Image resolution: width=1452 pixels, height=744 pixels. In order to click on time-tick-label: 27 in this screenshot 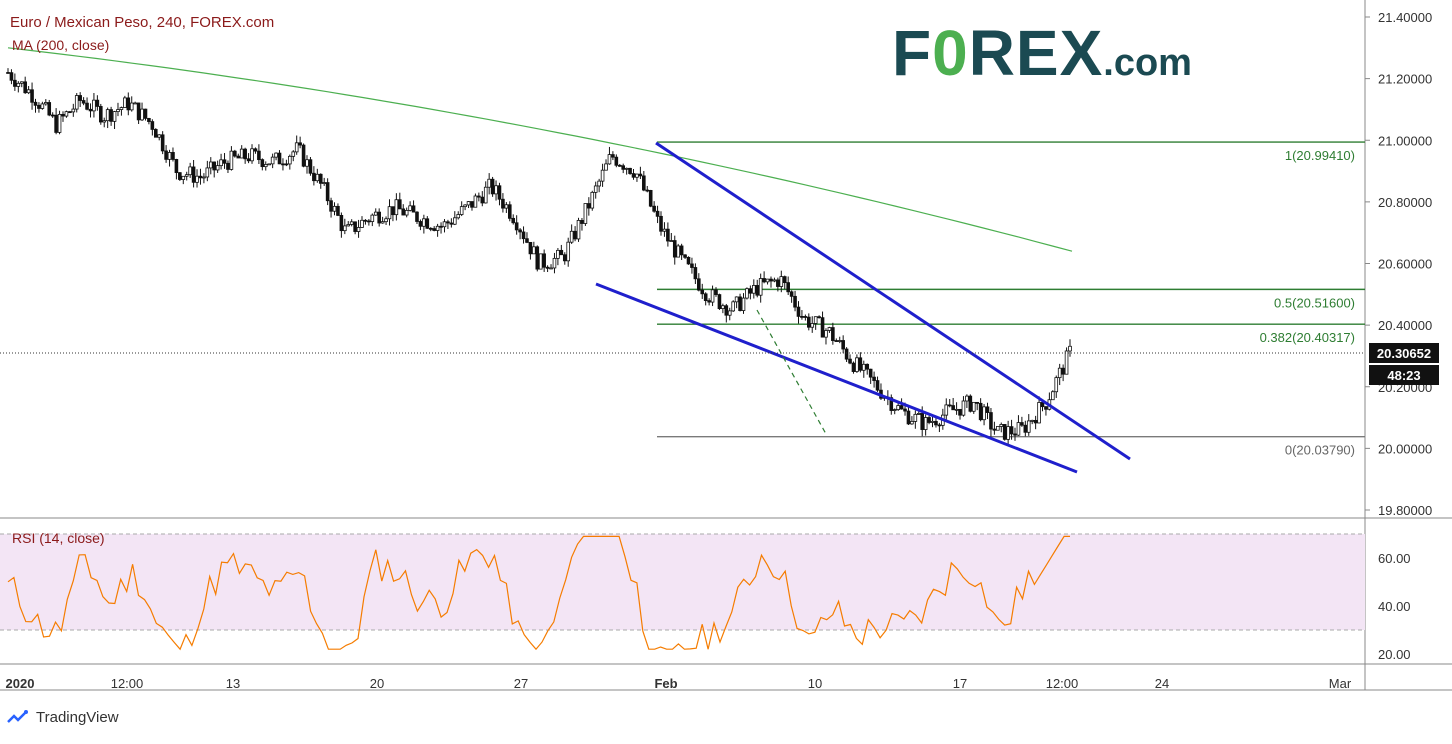, I will do `click(521, 683)`.